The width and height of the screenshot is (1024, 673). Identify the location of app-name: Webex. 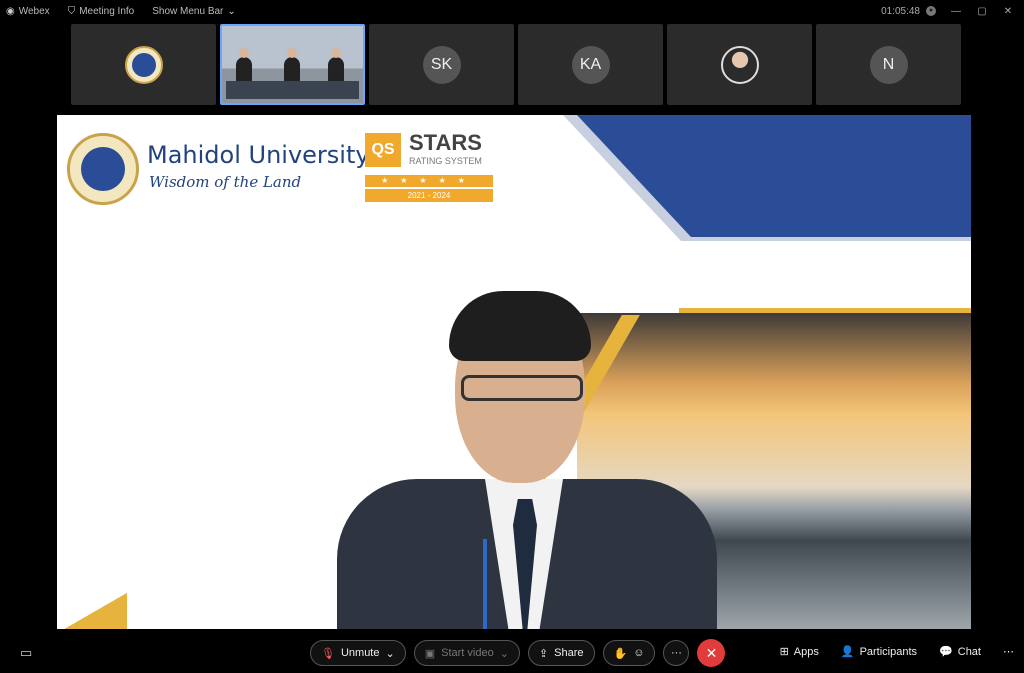
(34, 11).